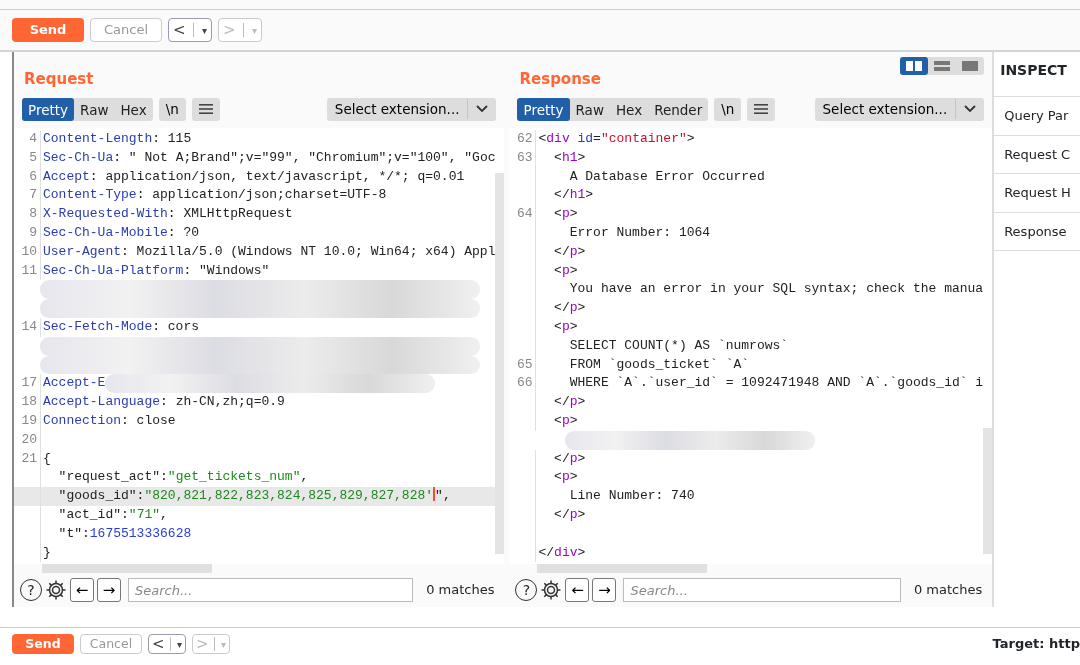 The width and height of the screenshot is (1080, 665). What do you see at coordinates (269, 157) in the screenshot?
I see `code-line: Sec-Ch-Ua: " Not A;Brand";v="99", "Chromium";v="100", "Goc` at bounding box center [269, 157].